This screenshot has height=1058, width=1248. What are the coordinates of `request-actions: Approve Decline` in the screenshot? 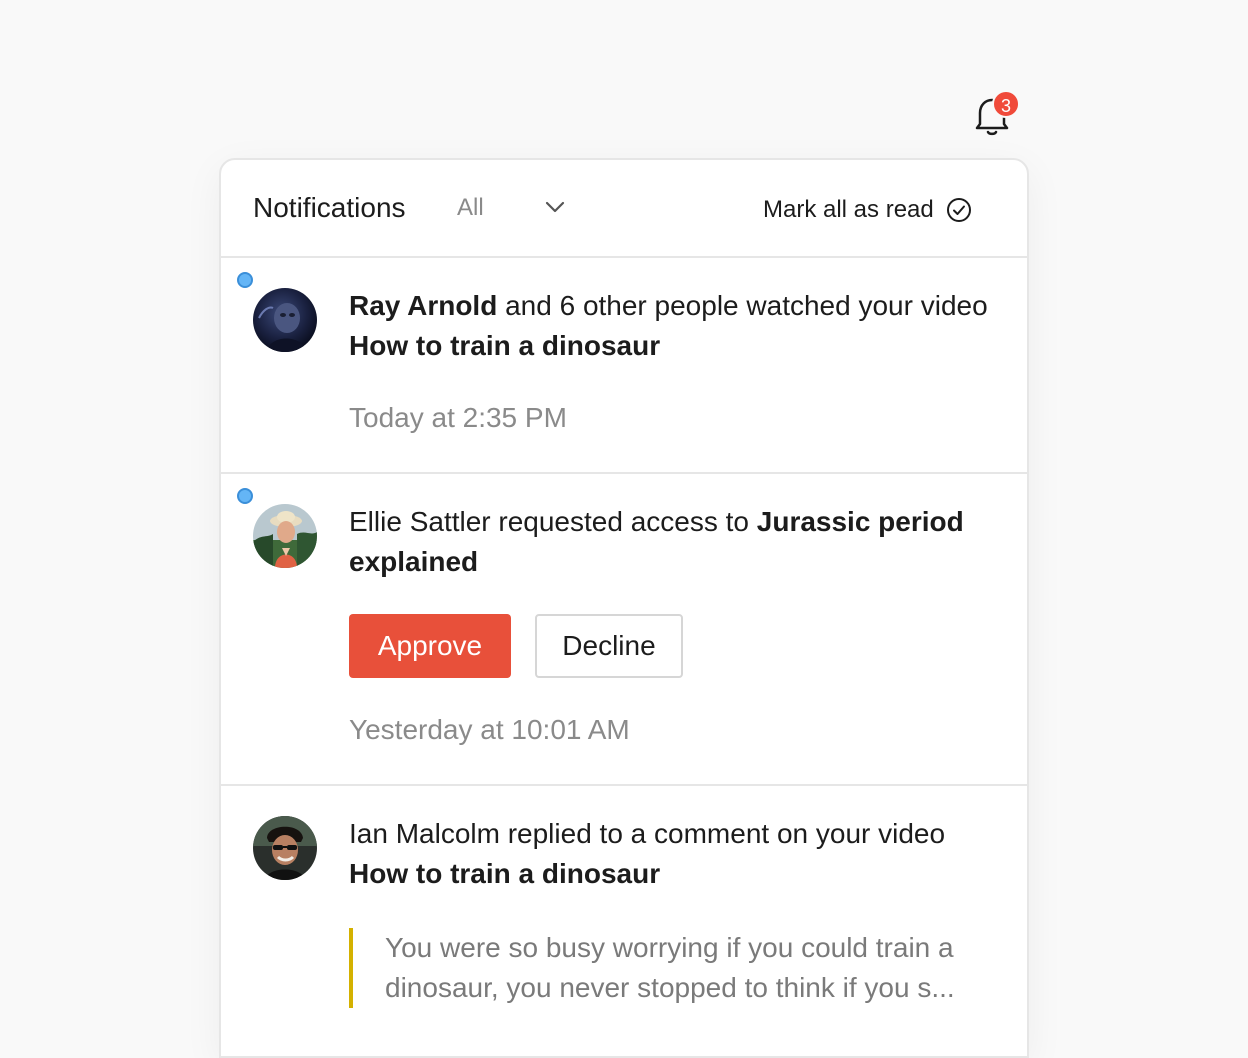 It's located at (679, 646).